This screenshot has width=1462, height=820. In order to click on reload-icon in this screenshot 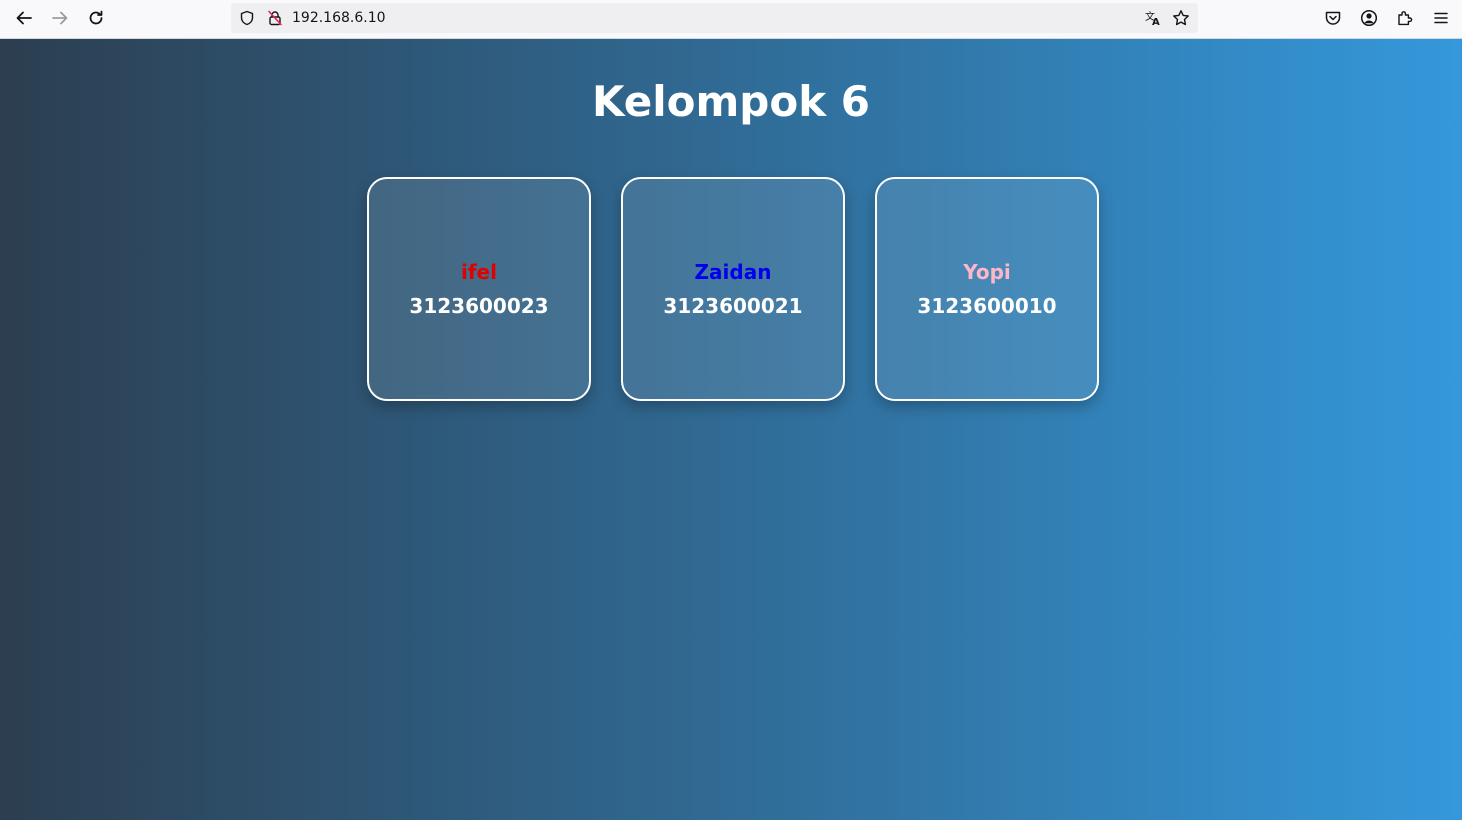, I will do `click(96, 18)`.